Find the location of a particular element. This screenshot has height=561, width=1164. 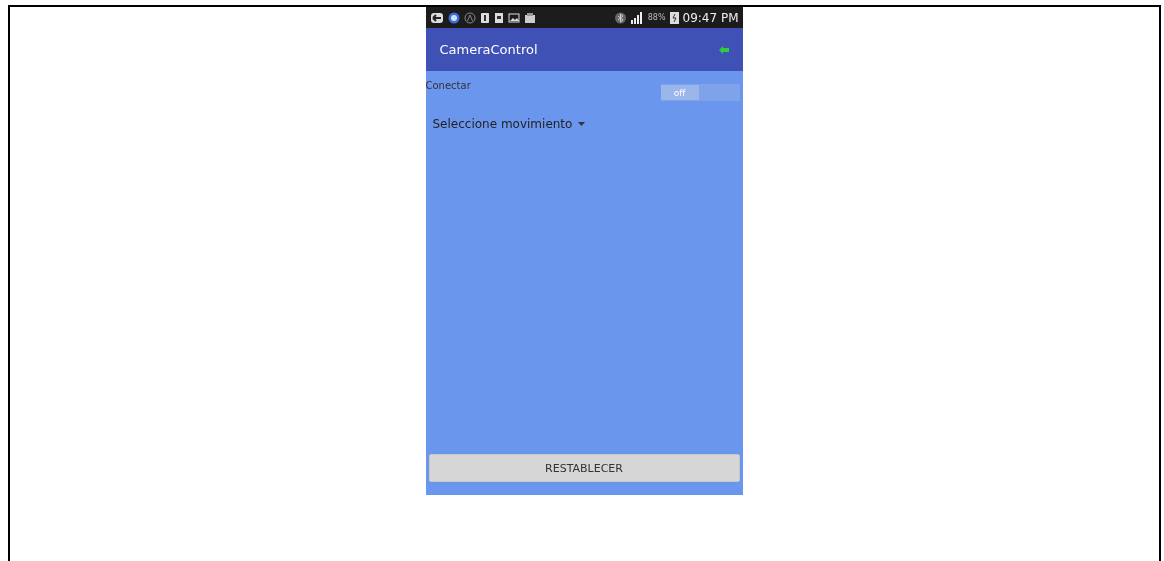

clock: 09:47 PM is located at coordinates (710, 17).